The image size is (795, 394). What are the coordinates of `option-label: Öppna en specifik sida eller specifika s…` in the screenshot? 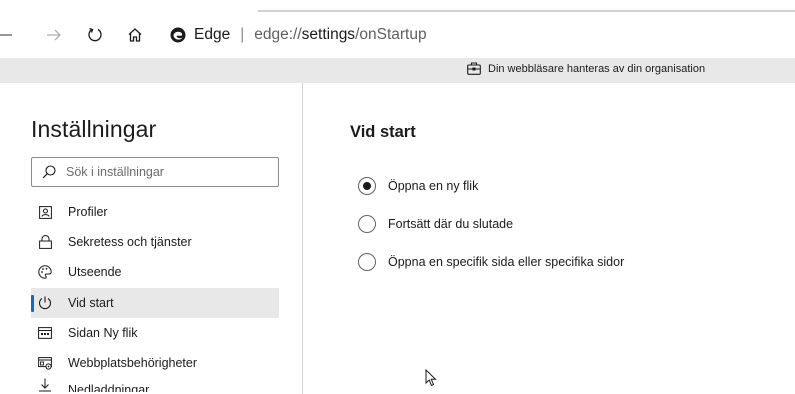 It's located at (506, 262).